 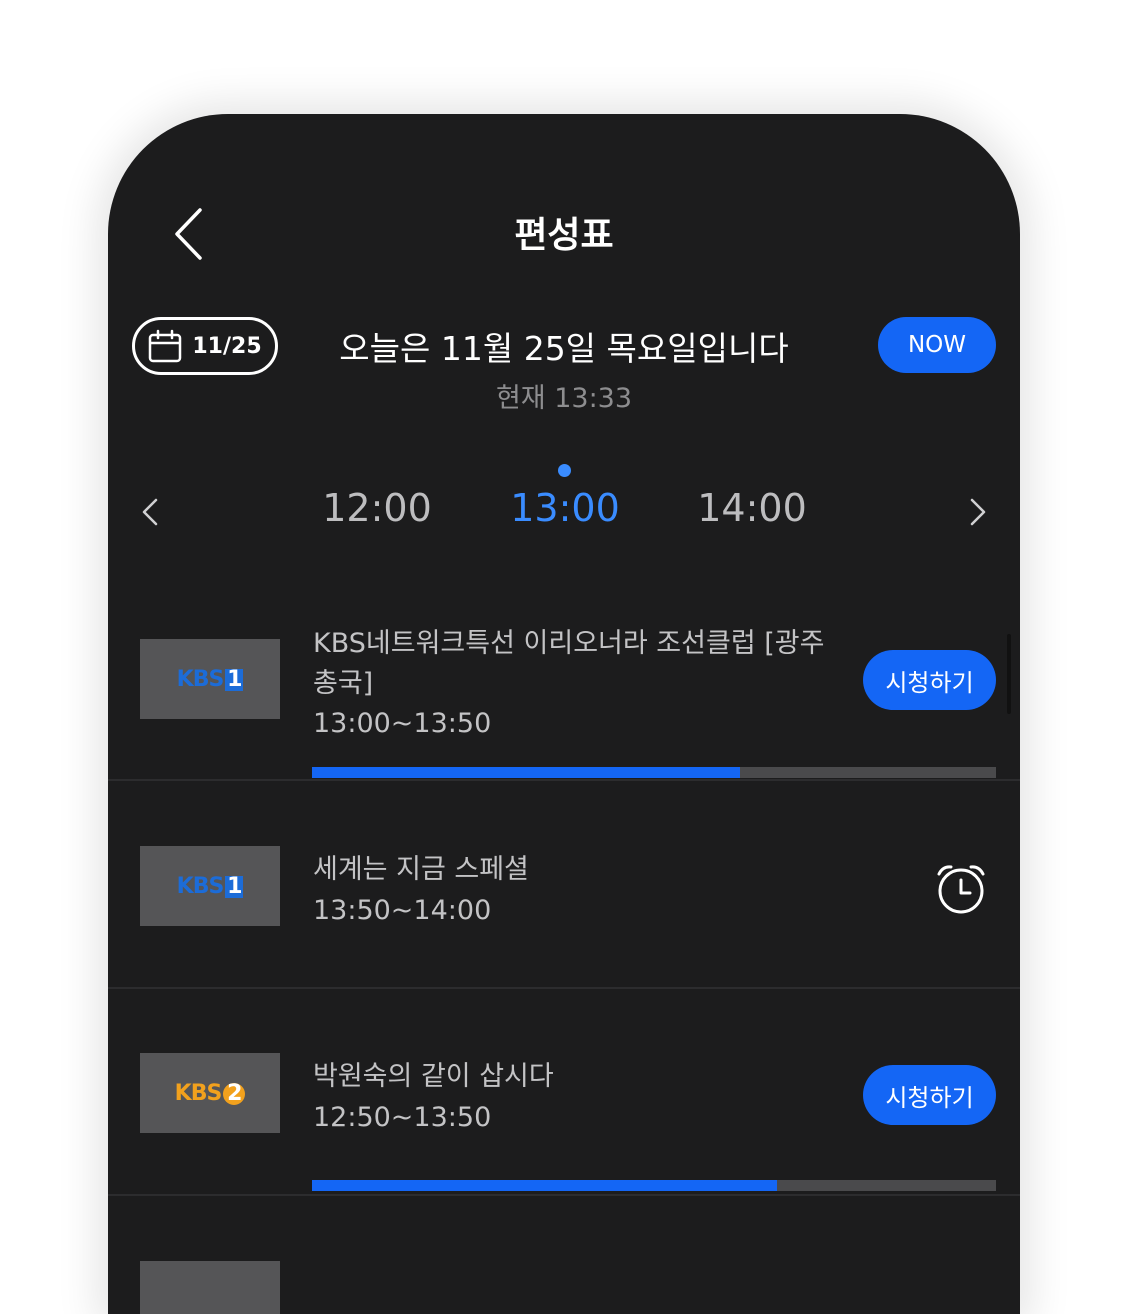 I want to click on program-time: 13:00~13:50, so click(x=402, y=723).